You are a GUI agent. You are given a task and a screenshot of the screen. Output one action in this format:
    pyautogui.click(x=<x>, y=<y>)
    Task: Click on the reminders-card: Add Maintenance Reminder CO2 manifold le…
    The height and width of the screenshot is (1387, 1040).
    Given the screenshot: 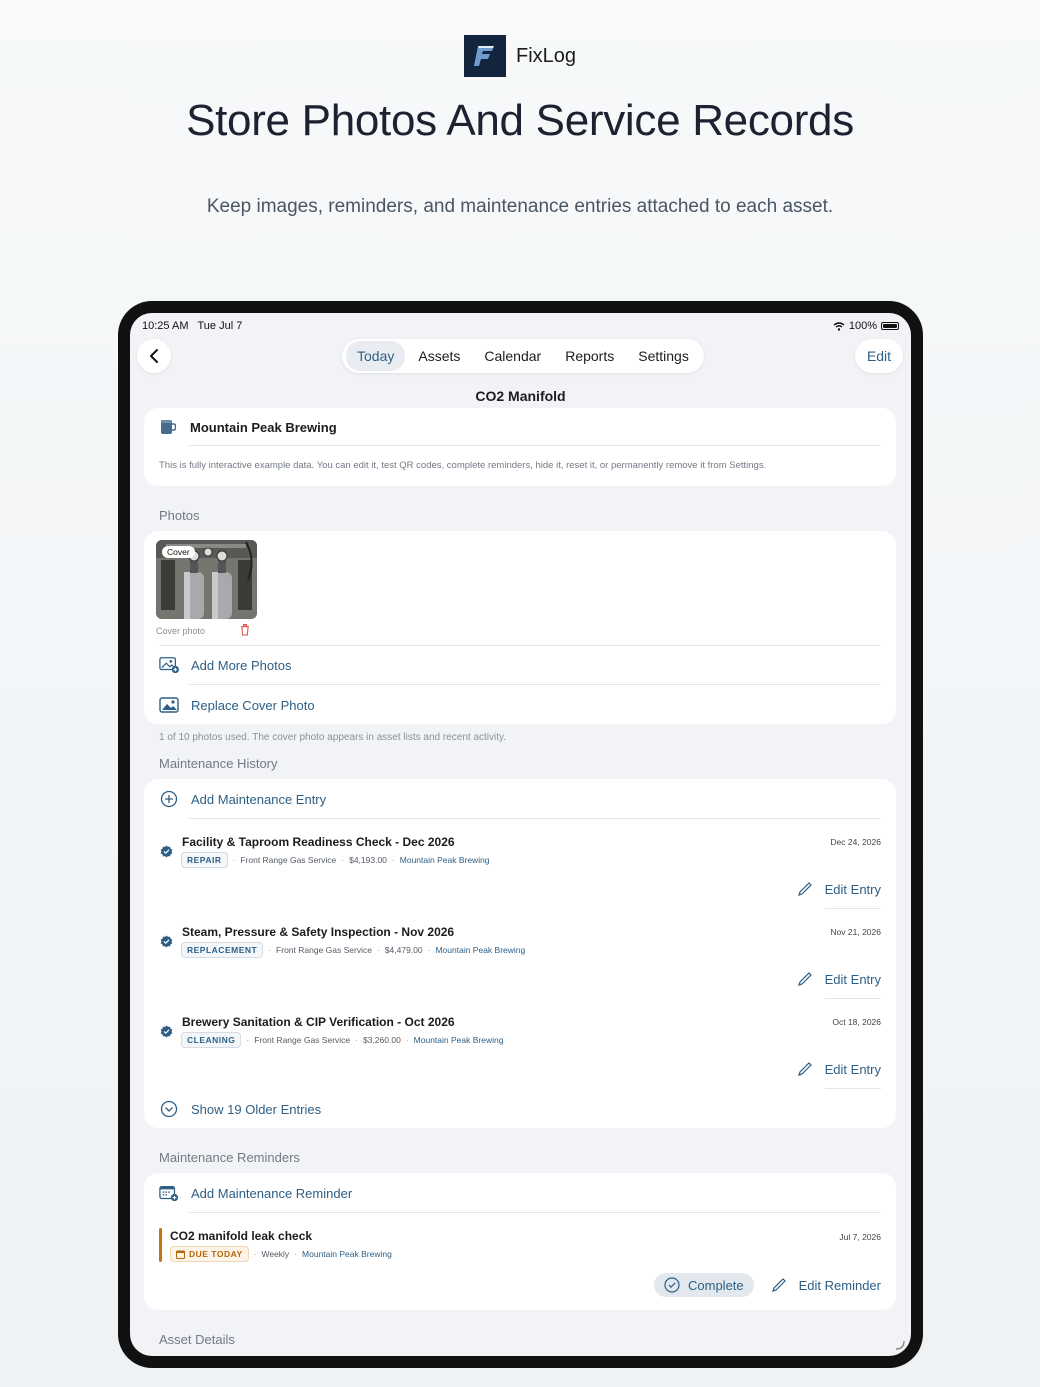 What is the action you would take?
    pyautogui.click(x=520, y=1241)
    